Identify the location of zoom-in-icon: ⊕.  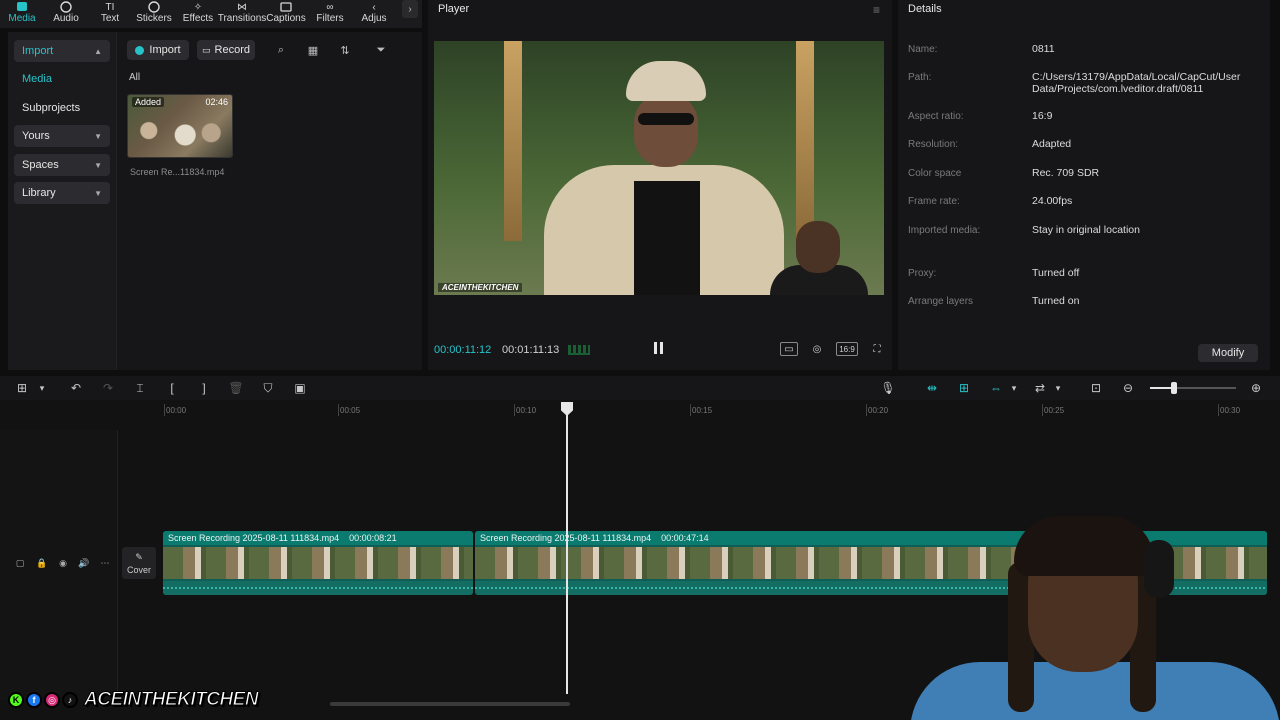
(1256, 388).